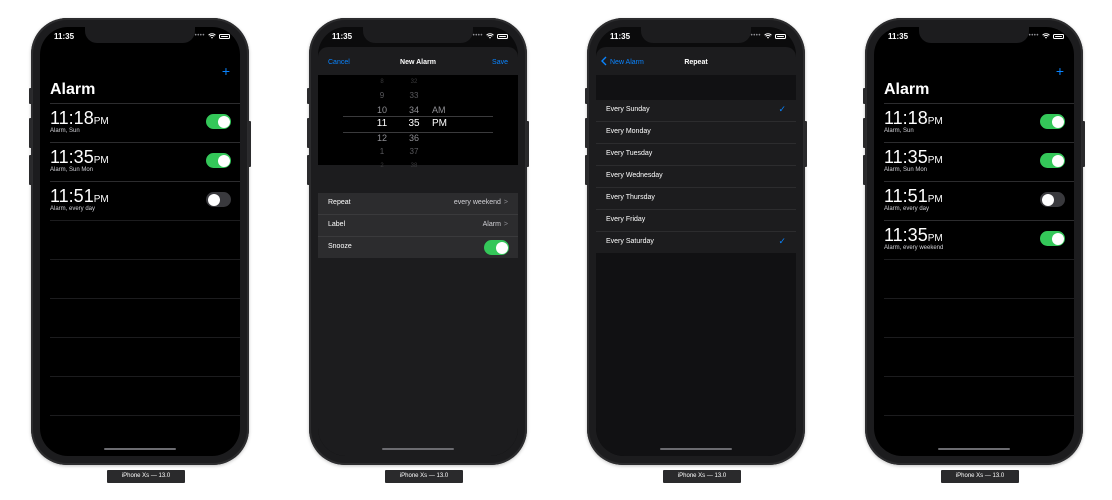 This screenshot has width=1112, height=500. I want to click on alarm-subtitle: Alarm, Sun, so click(65, 131).